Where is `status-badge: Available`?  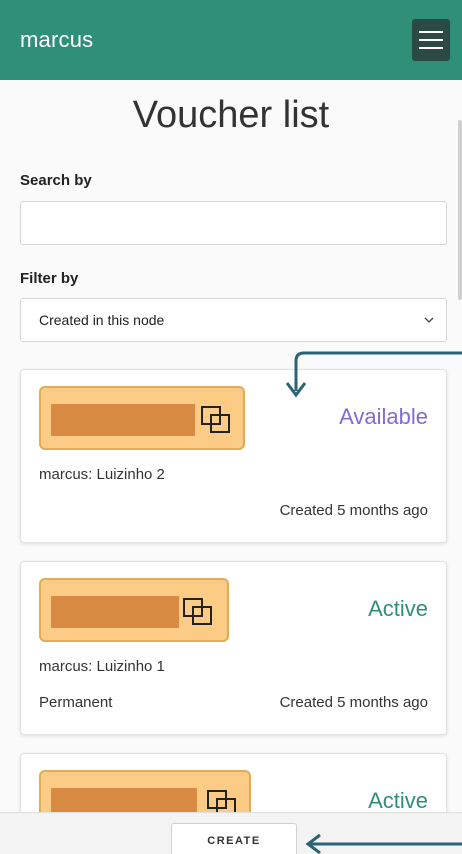 status-badge: Available is located at coordinates (383, 416).